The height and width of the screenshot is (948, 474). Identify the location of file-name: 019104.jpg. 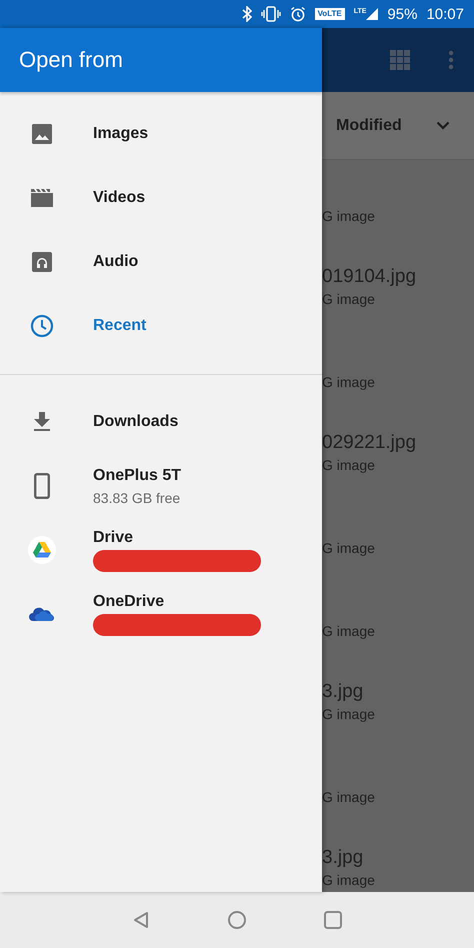
(370, 277).